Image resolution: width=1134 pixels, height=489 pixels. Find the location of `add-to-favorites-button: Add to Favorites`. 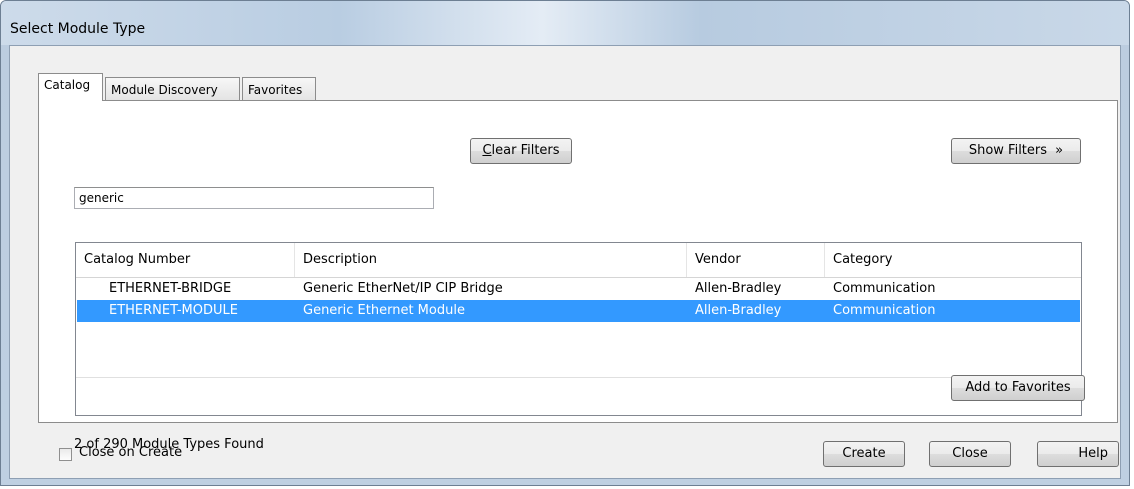

add-to-favorites-button: Add to Favorites is located at coordinates (1018, 388).